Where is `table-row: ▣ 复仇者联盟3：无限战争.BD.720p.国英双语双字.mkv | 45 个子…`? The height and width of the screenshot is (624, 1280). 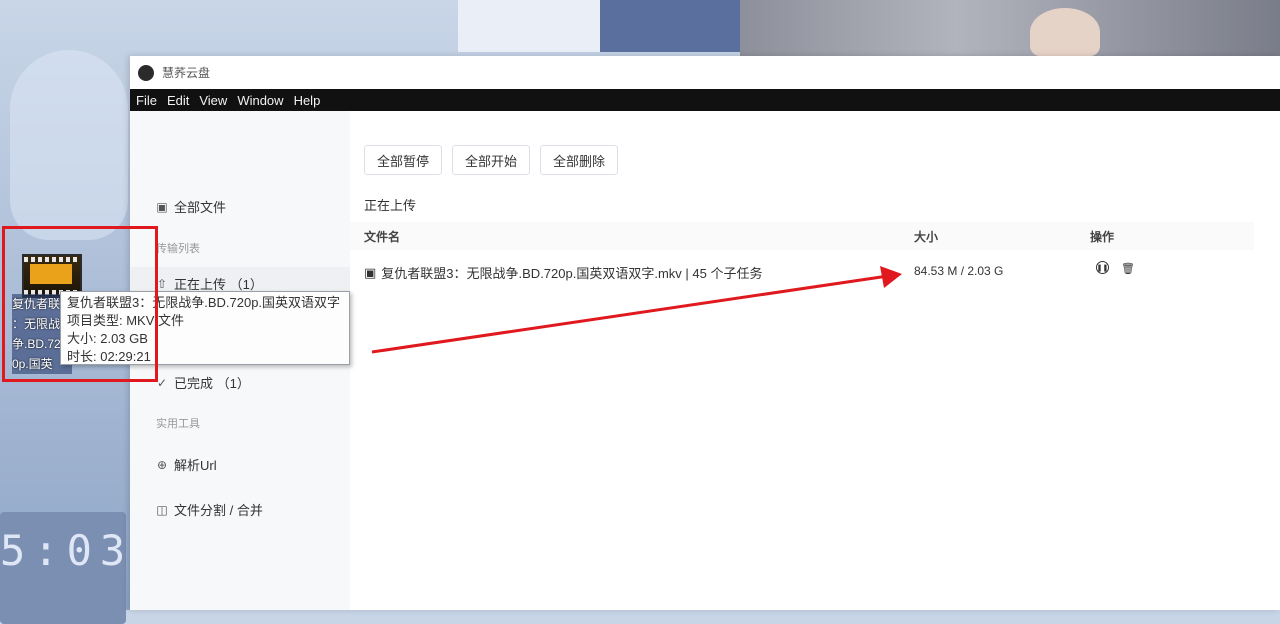 table-row: ▣ 复仇者联盟3：无限战争.BD.720p.国英双语双字.mkv | 45 个子… is located at coordinates (563, 272).